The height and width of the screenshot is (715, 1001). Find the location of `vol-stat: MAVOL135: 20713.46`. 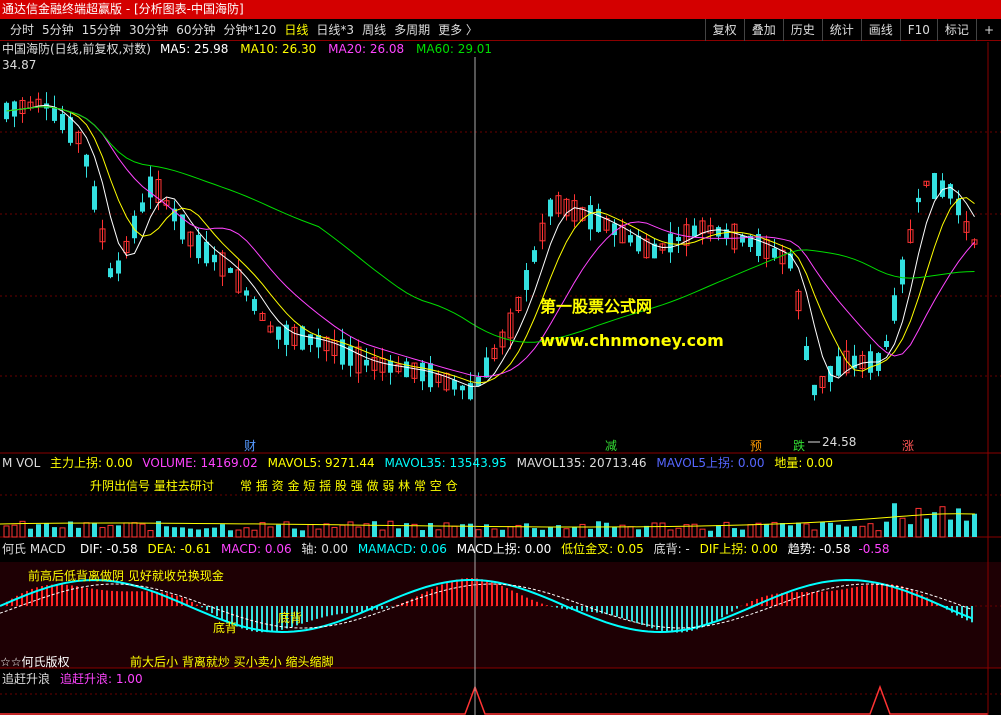

vol-stat: MAVOL135: 20713.46 is located at coordinates (582, 463).